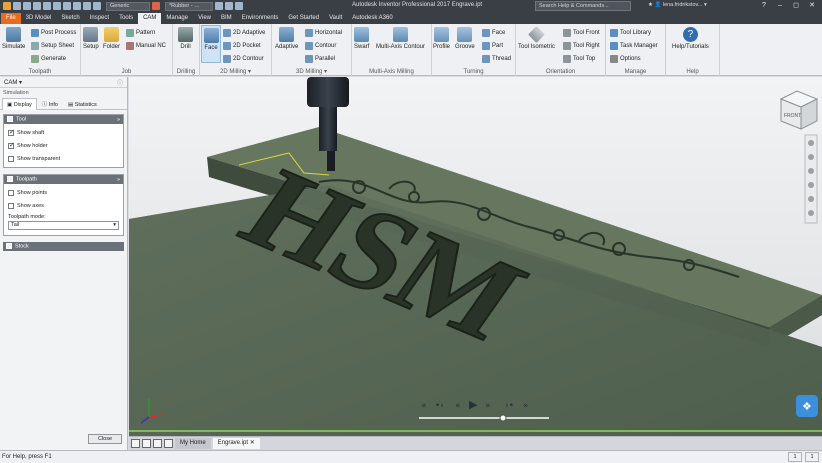 This screenshot has height=463, width=822. Describe the element at coordinates (260, 18) in the screenshot. I see `tab-environments: Environments` at that location.